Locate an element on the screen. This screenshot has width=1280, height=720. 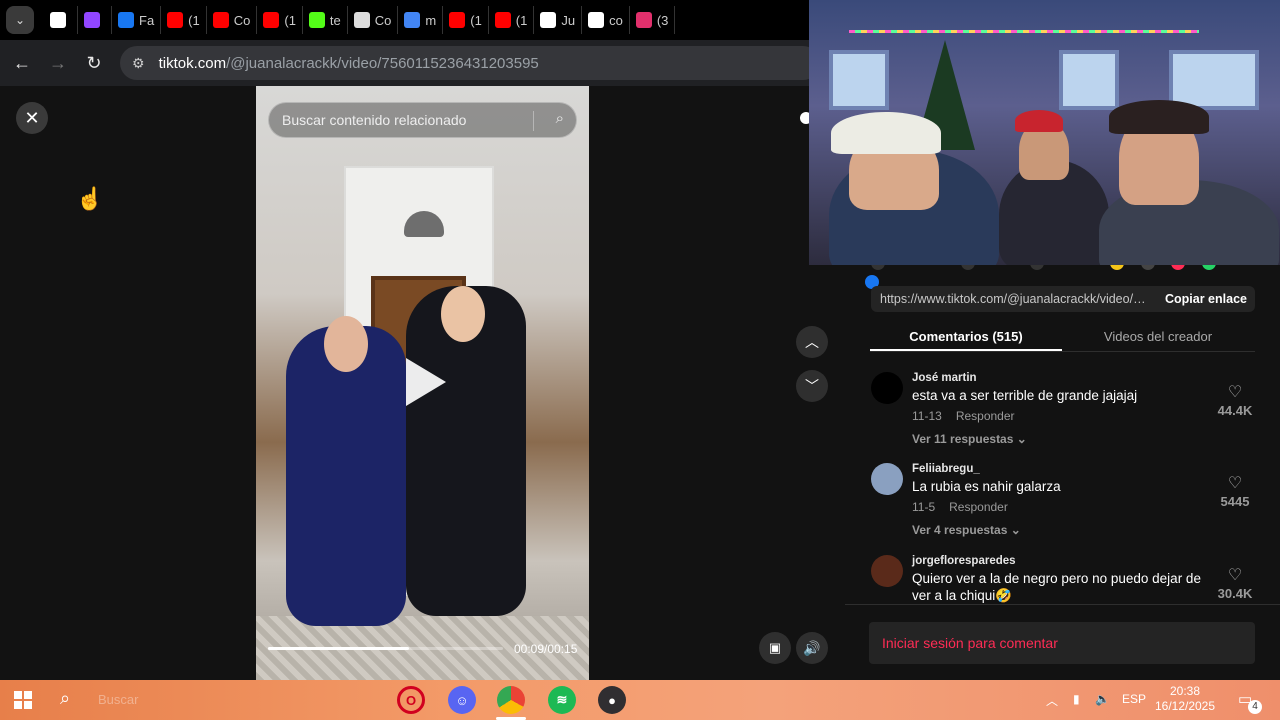
close-video-button: ✕ is located at coordinates (32, 118).